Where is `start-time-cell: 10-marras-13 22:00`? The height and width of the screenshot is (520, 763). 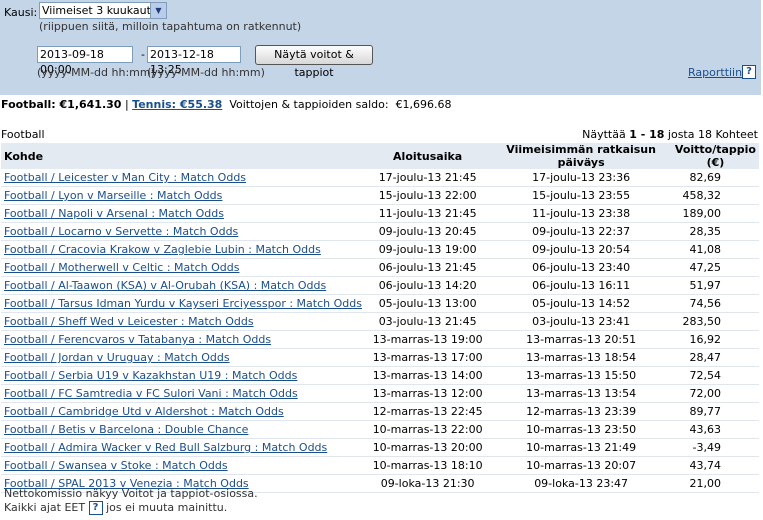
start-time-cell: 10-marras-13 22:00 is located at coordinates (427, 429).